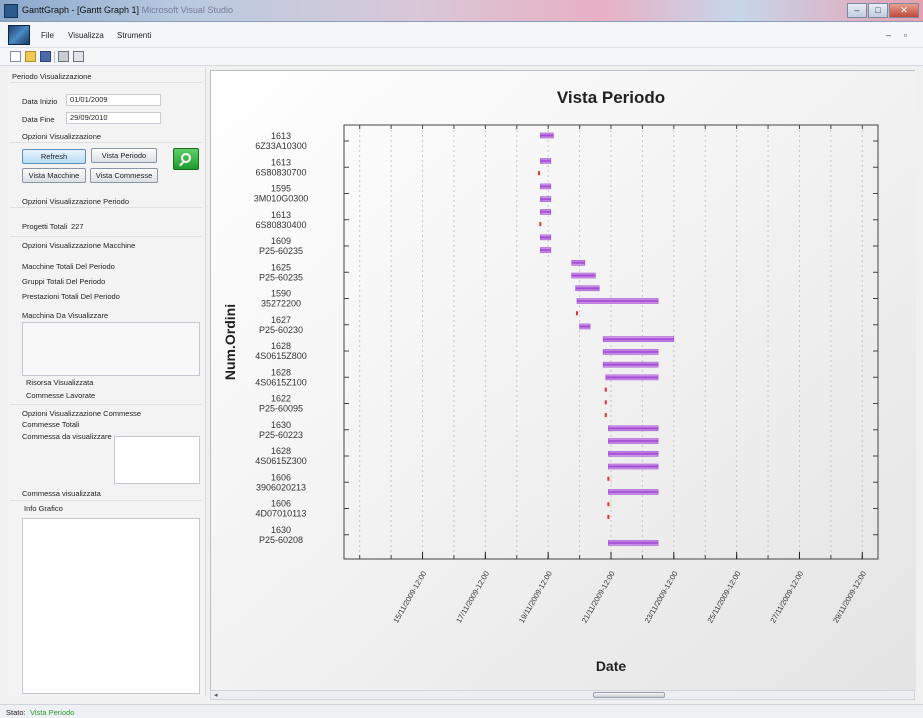 Image resolution: width=923 pixels, height=718 pixels. I want to click on y-tick-label-order: 1622, so click(281, 399).